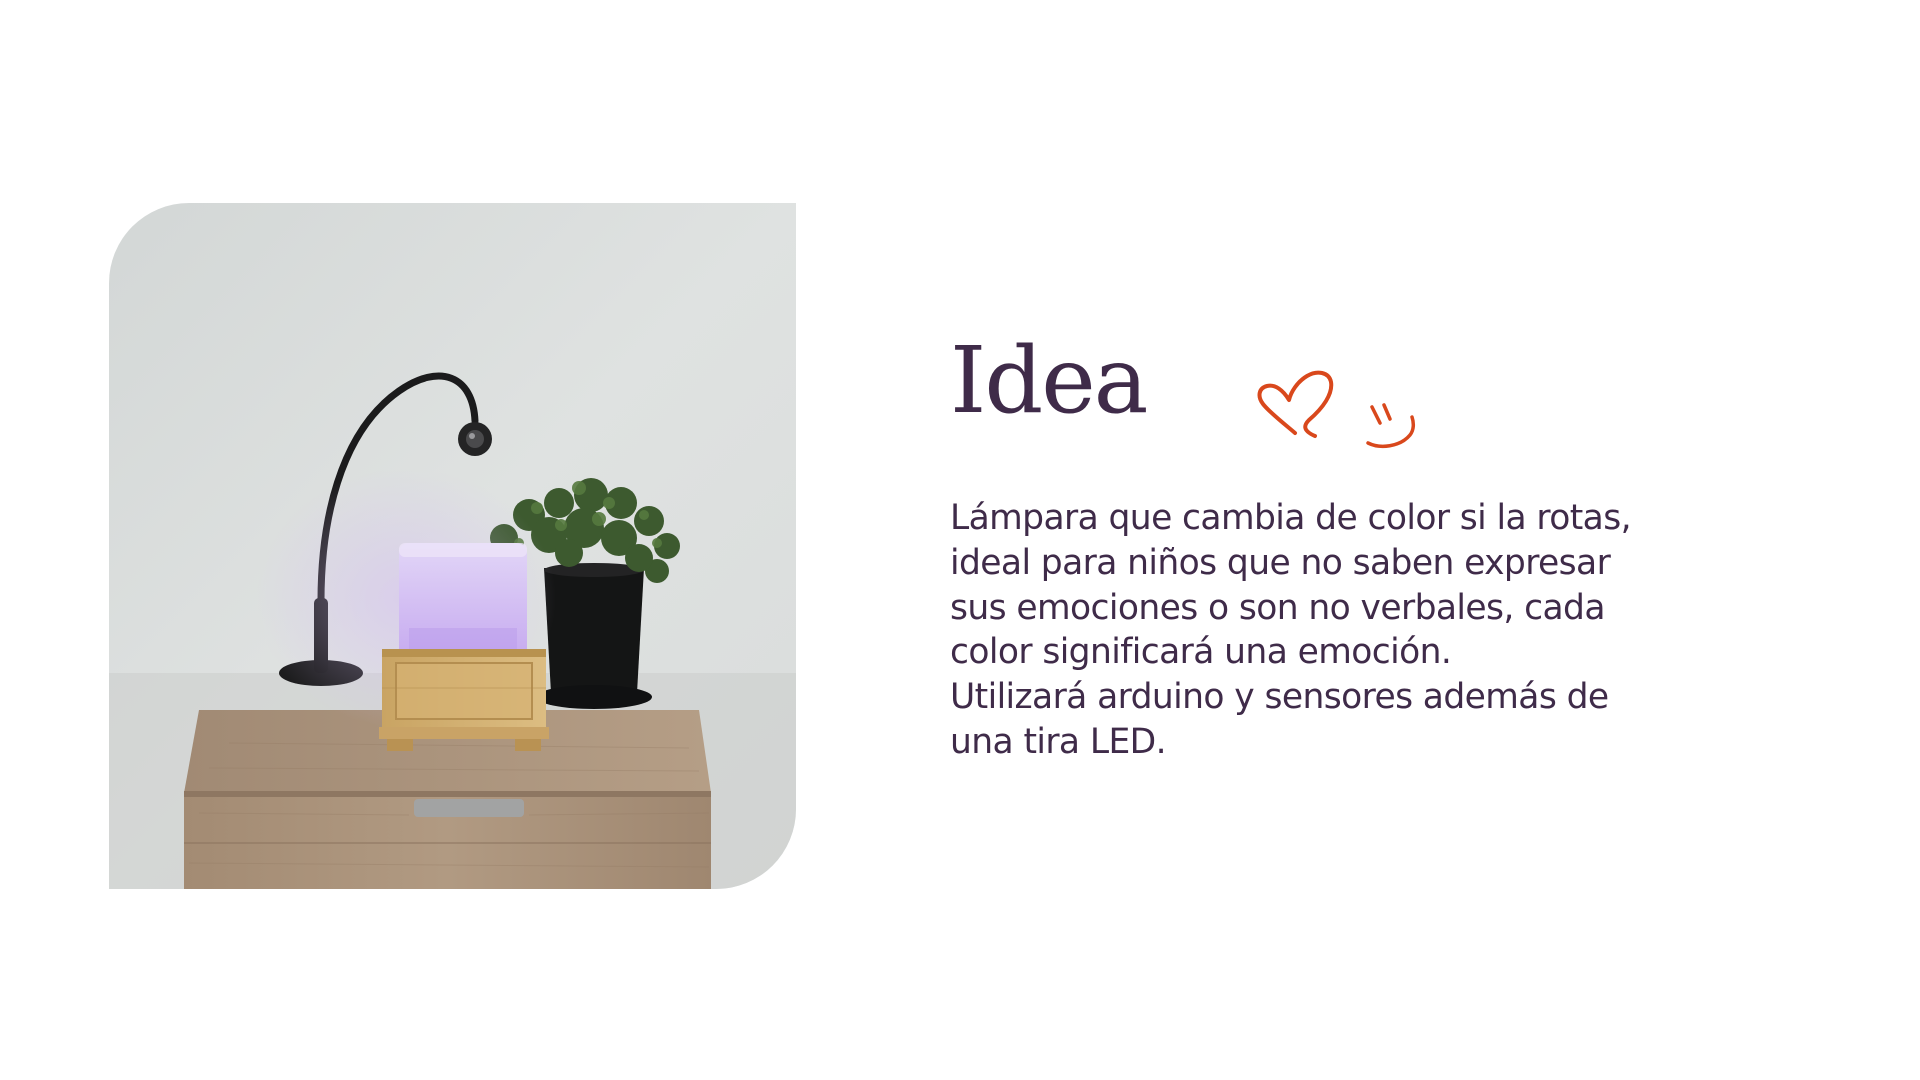 The height and width of the screenshot is (1080, 1920). What do you see at coordinates (1201, 652) in the screenshot?
I see `description-line: color significará una emoción.` at bounding box center [1201, 652].